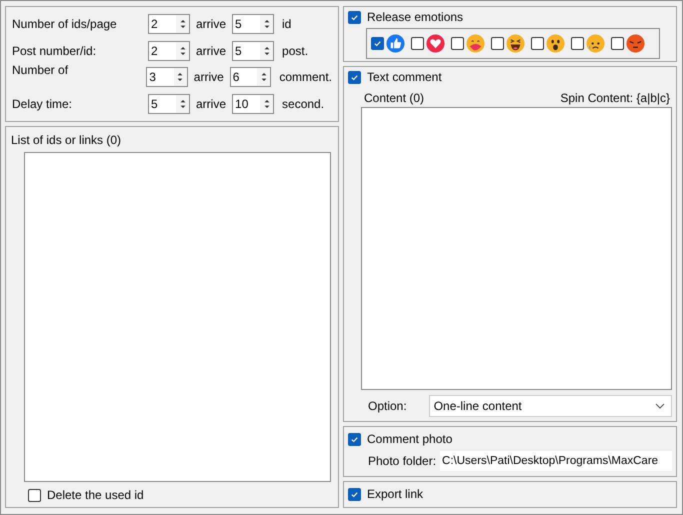 This screenshot has height=515, width=683. Describe the element at coordinates (415, 17) in the screenshot. I see `checkbox-label: Release emotions` at that location.